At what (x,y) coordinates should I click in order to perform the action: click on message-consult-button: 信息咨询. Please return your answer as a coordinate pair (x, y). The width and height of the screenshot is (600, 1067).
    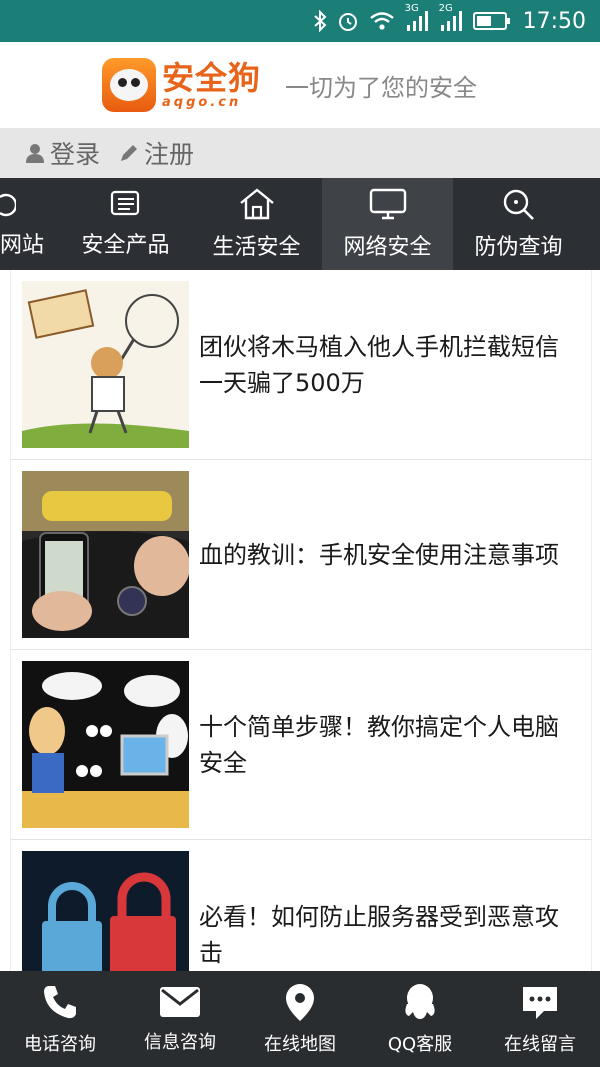
    Looking at the image, I should click on (180, 1019).